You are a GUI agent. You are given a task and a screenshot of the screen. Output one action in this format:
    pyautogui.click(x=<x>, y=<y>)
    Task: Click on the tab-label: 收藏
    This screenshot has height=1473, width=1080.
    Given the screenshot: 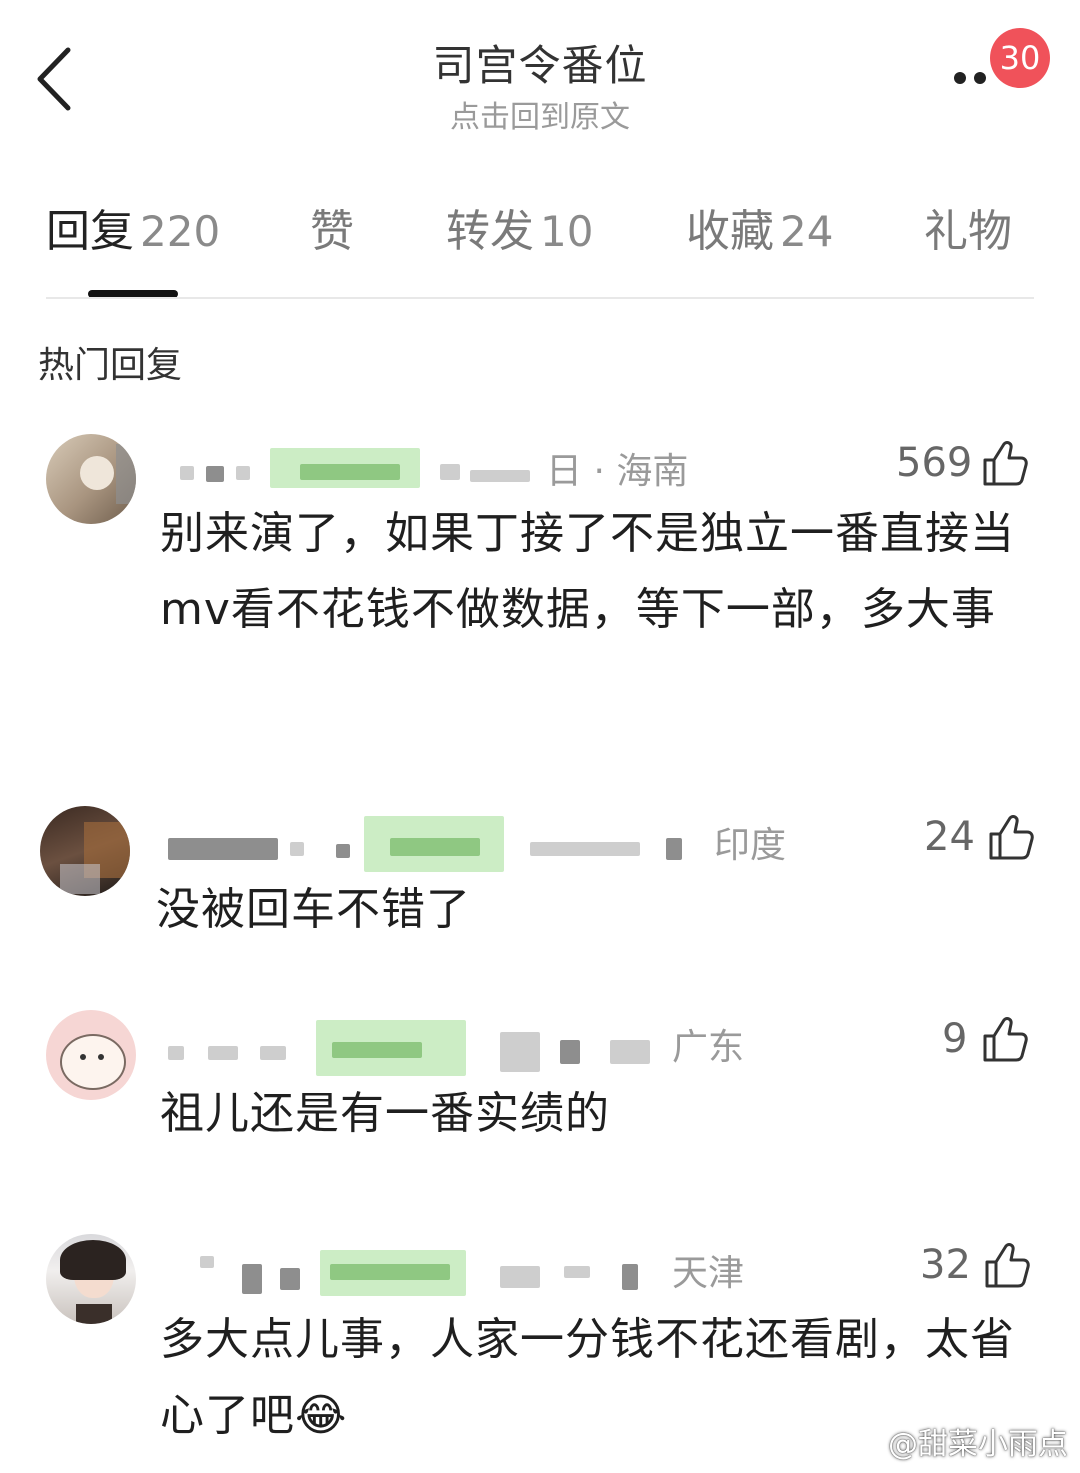 What is the action you would take?
    pyautogui.click(x=730, y=231)
    